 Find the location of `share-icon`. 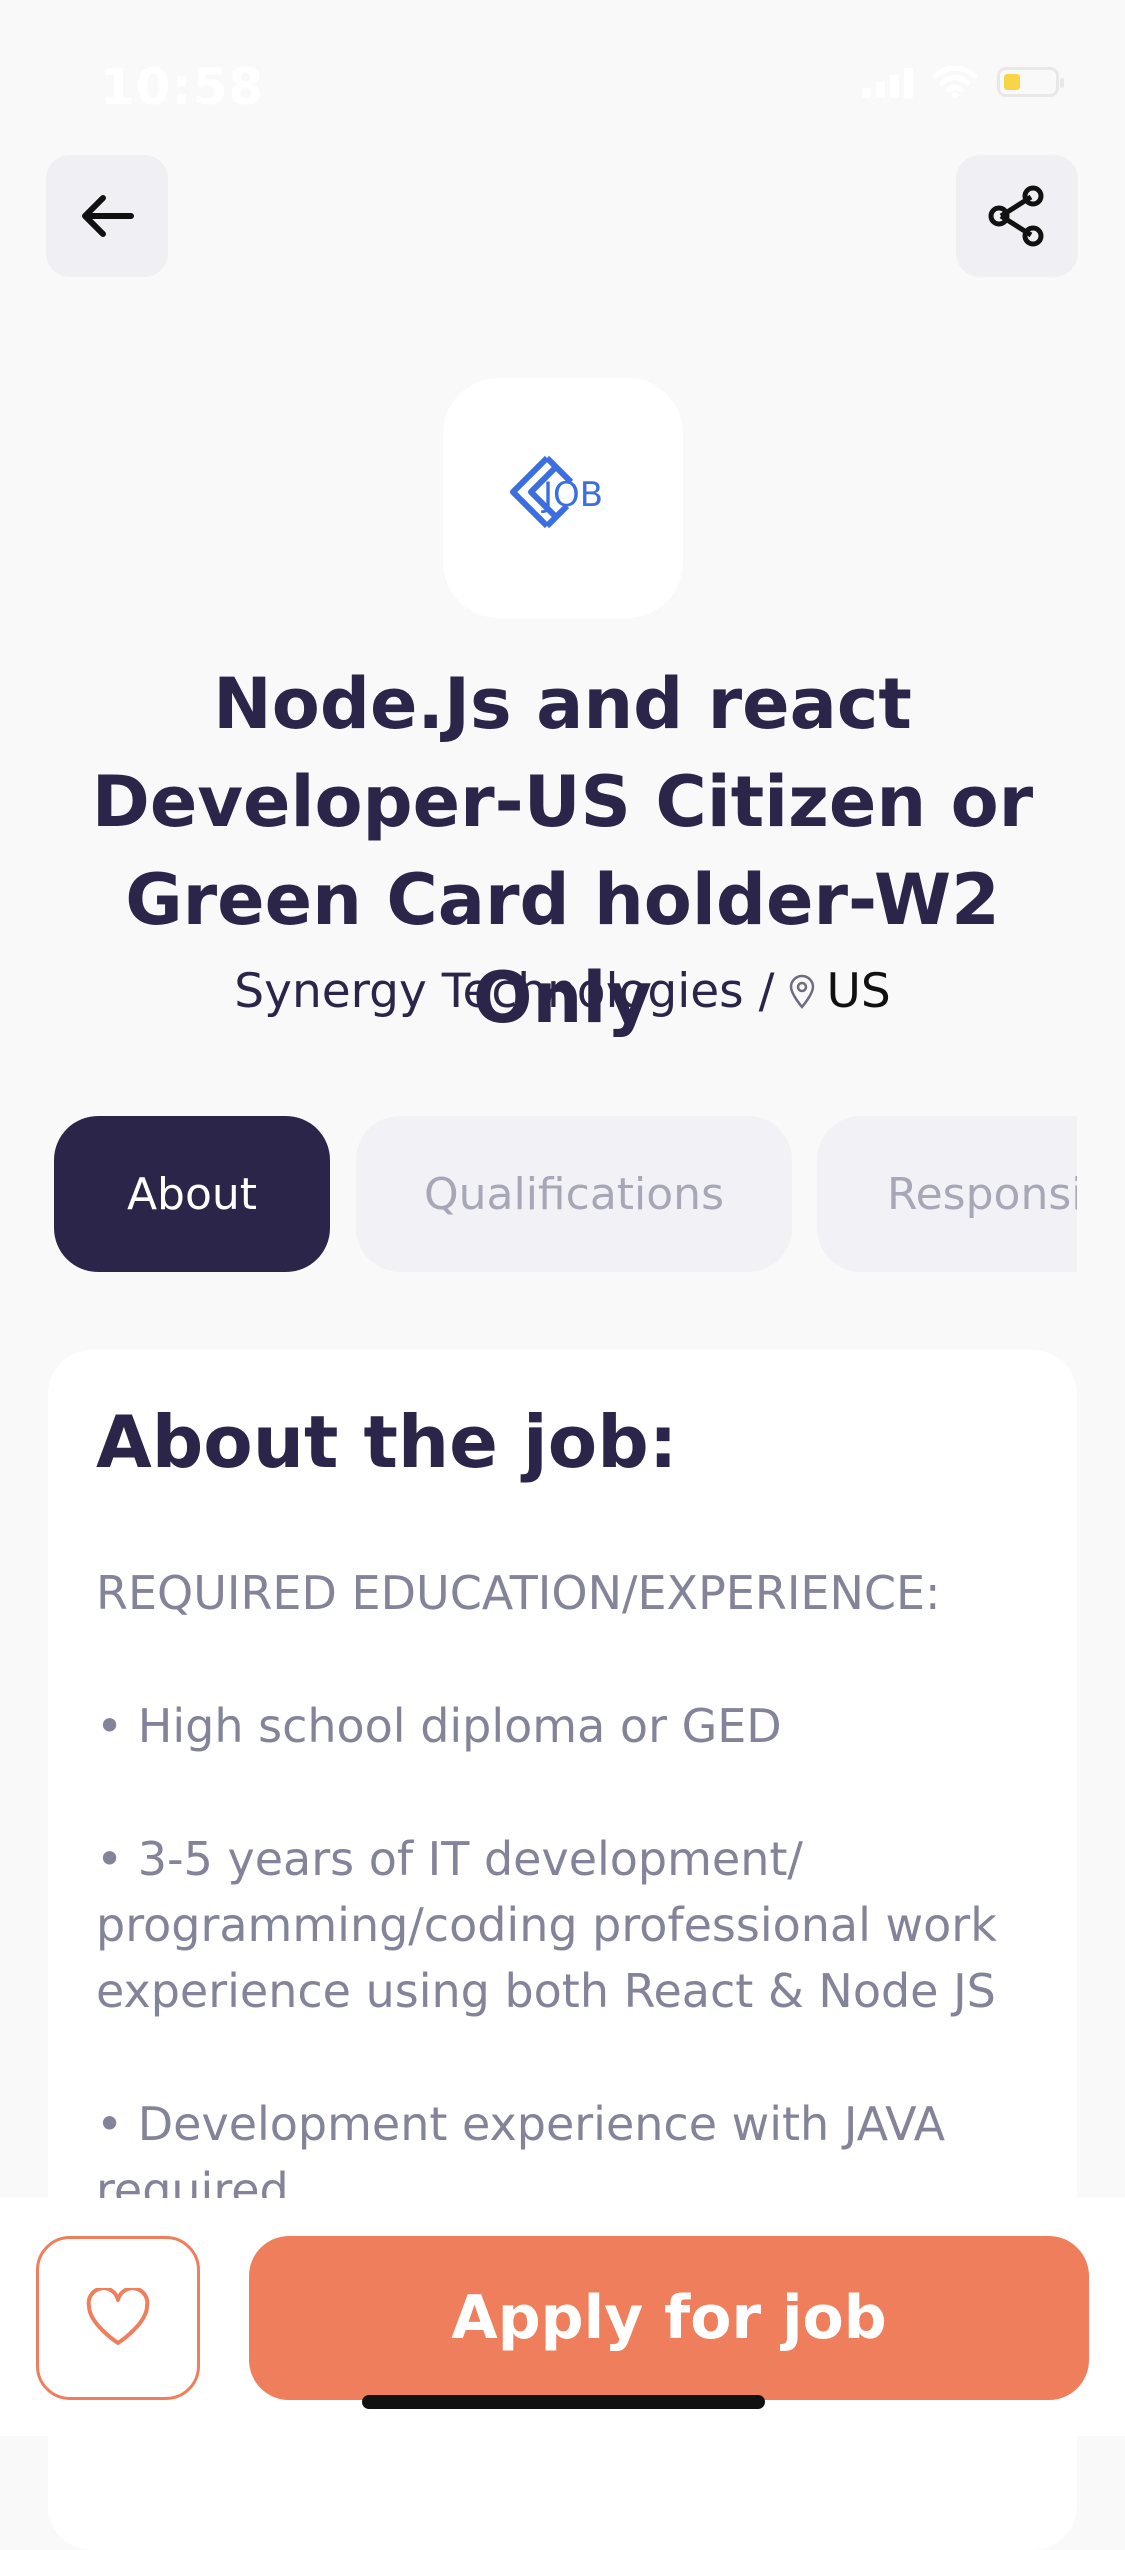

share-icon is located at coordinates (1016, 216).